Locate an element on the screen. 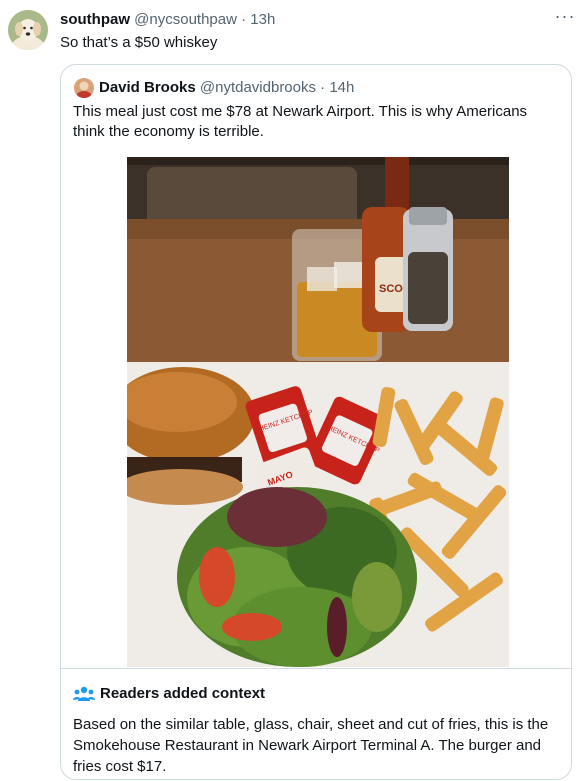 This screenshot has height=781, width=583. display-name: southpaw is located at coordinates (95, 19).